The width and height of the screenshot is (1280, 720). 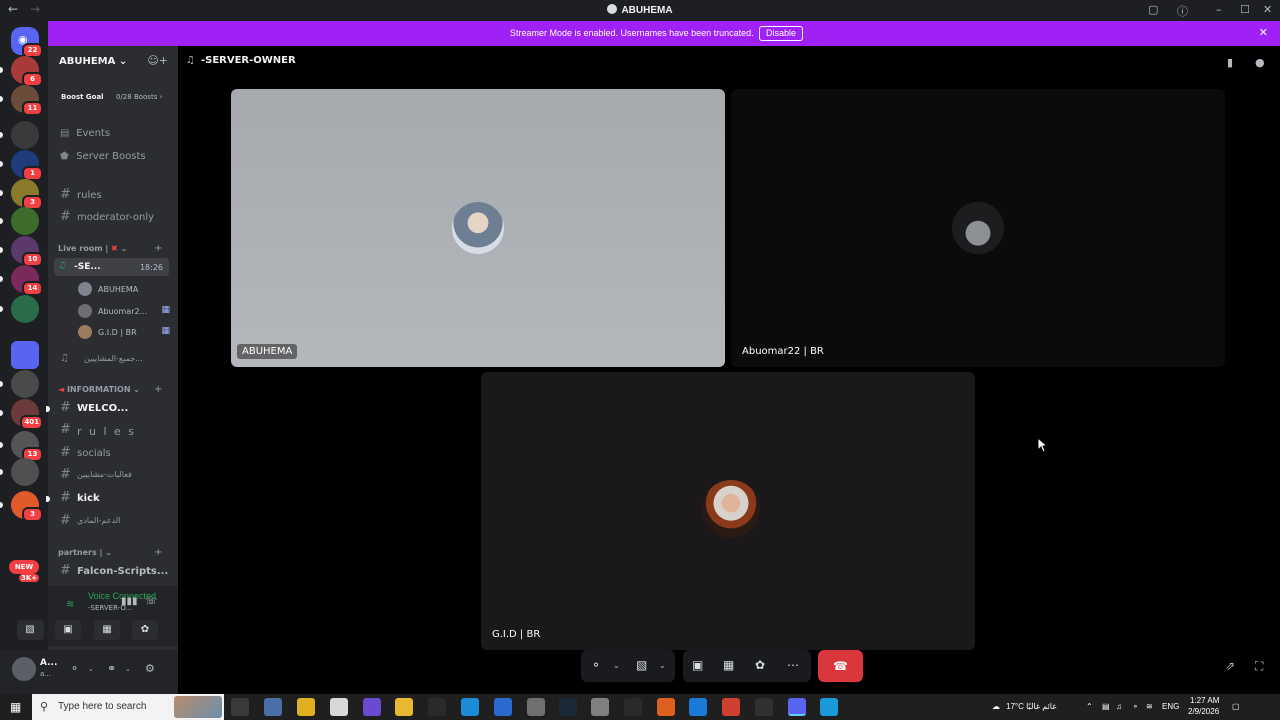 I want to click on screen-share-button: ▣, so click(x=68, y=630).